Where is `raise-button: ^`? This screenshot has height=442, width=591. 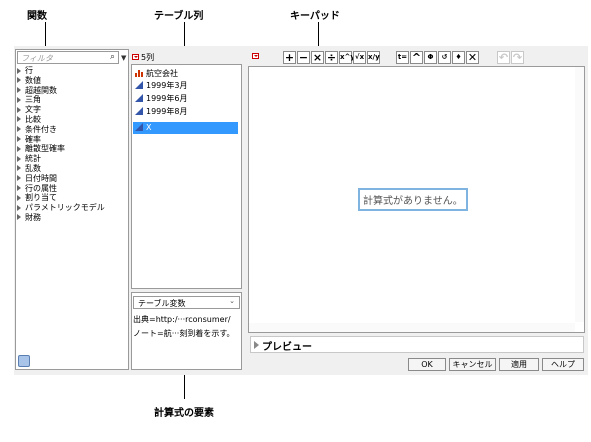
raise-button: ^ is located at coordinates (416, 57).